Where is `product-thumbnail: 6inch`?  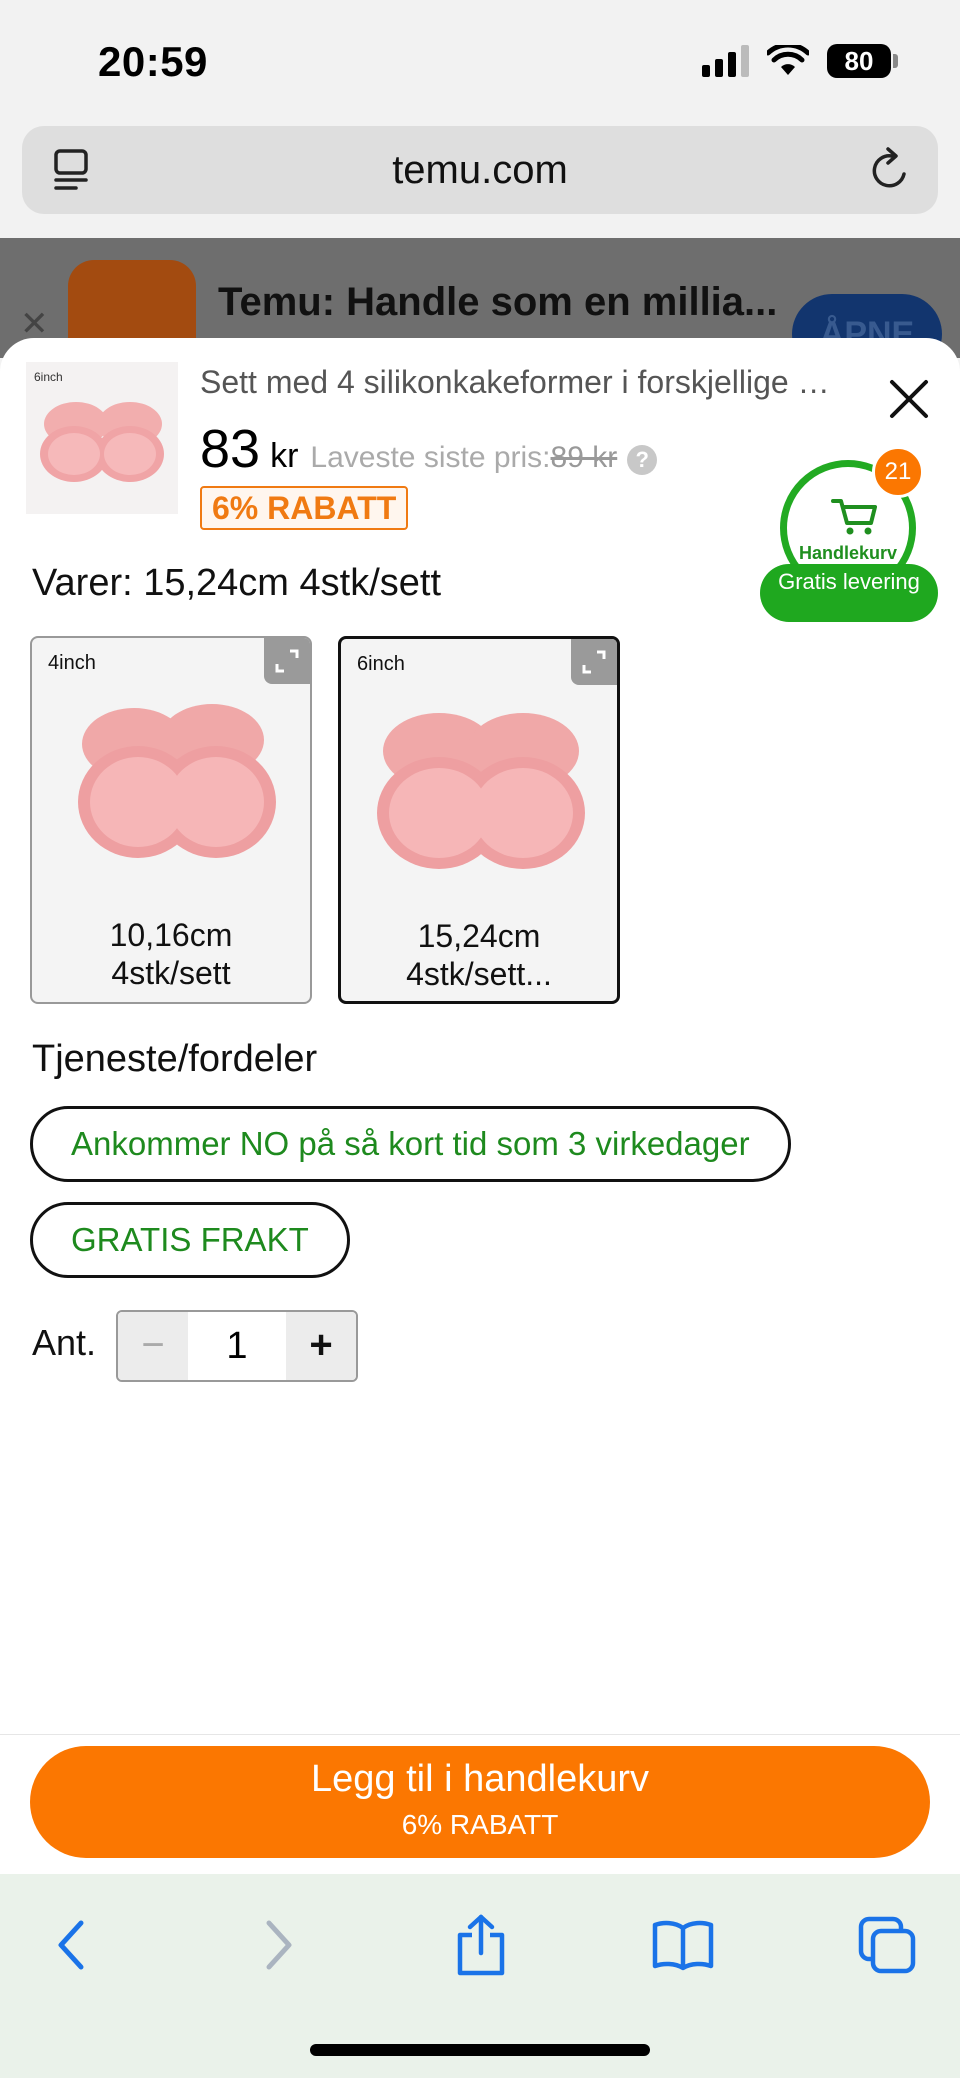 product-thumbnail: 6inch is located at coordinates (102, 438).